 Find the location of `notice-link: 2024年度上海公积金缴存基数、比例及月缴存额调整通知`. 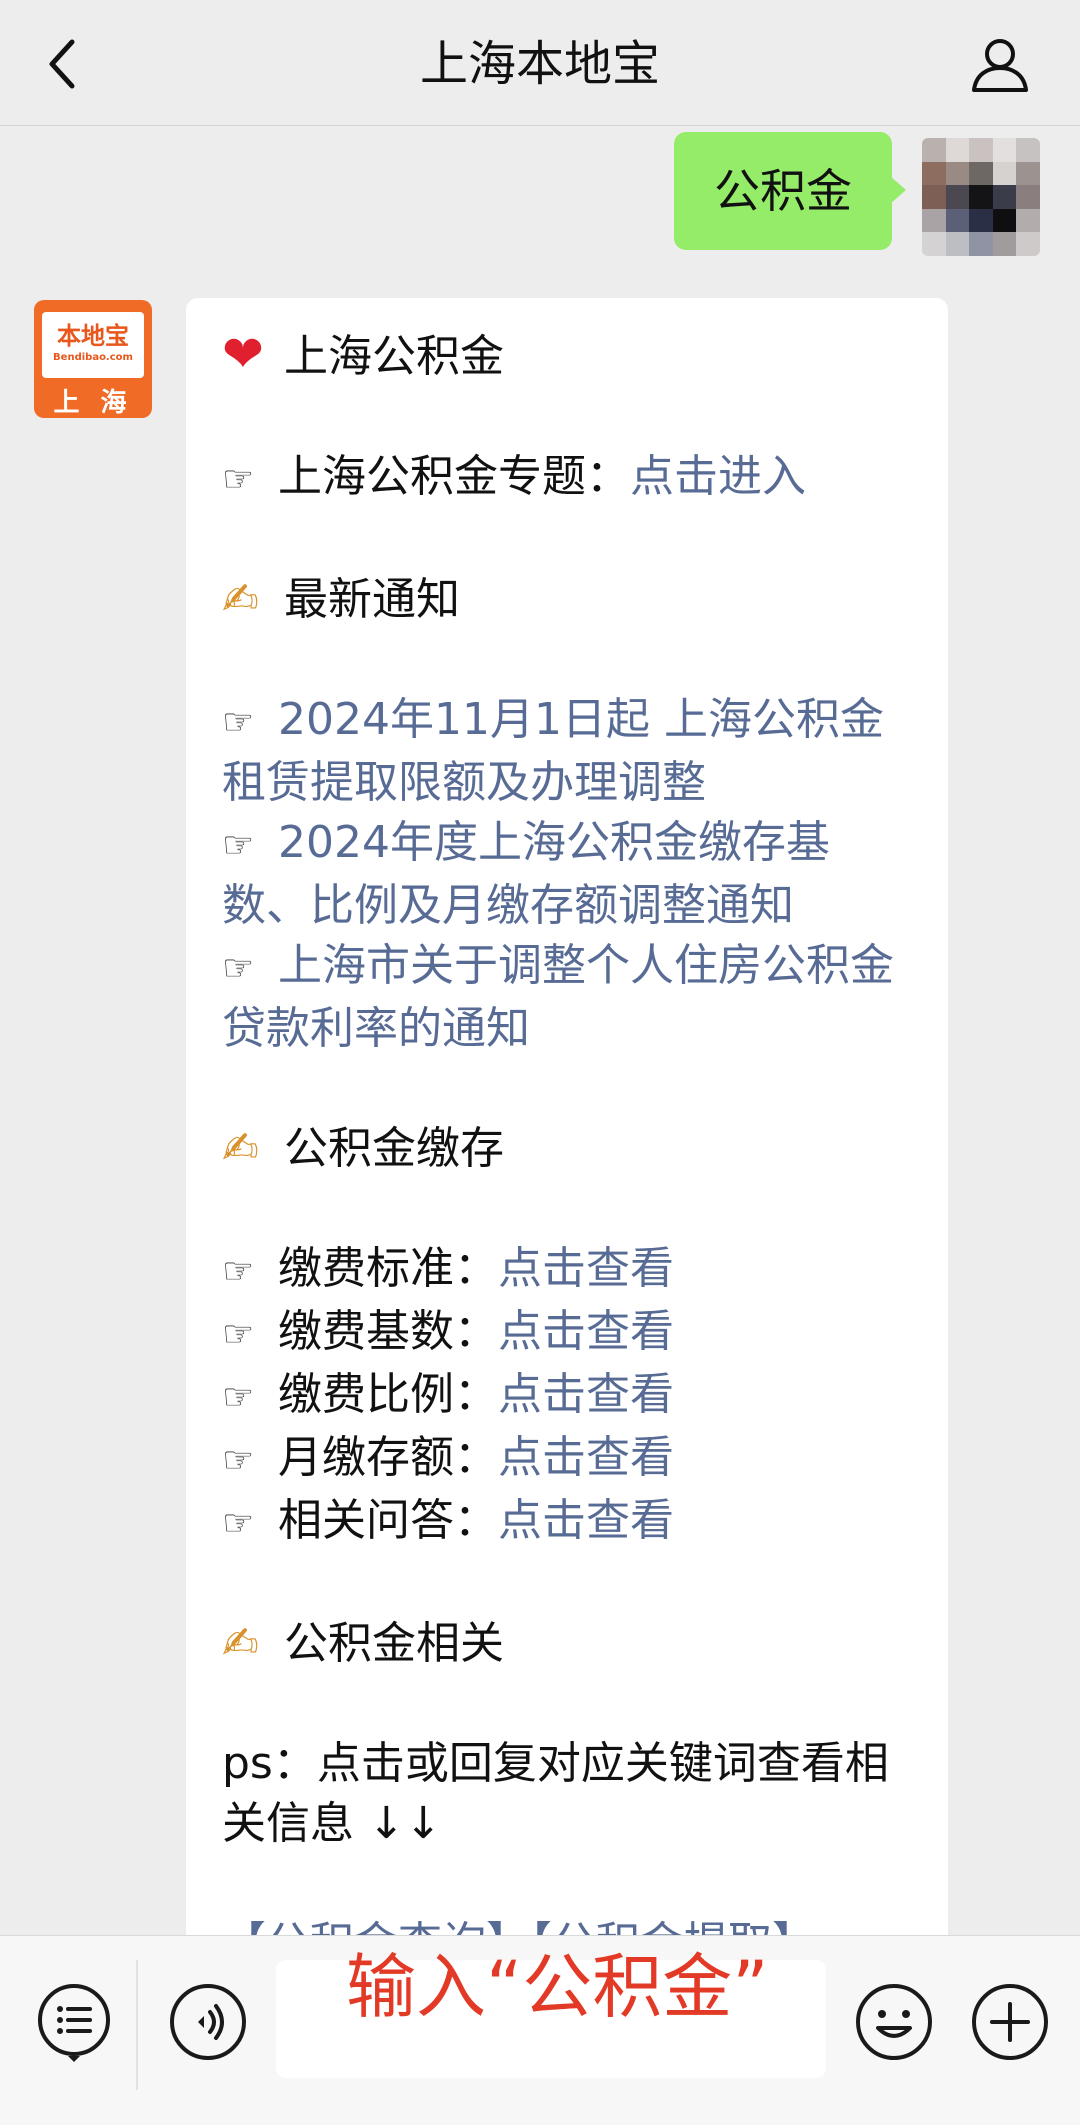

notice-link: 2024年度上海公积金缴存基数、比例及月缴存额调整通知 is located at coordinates (526, 874).